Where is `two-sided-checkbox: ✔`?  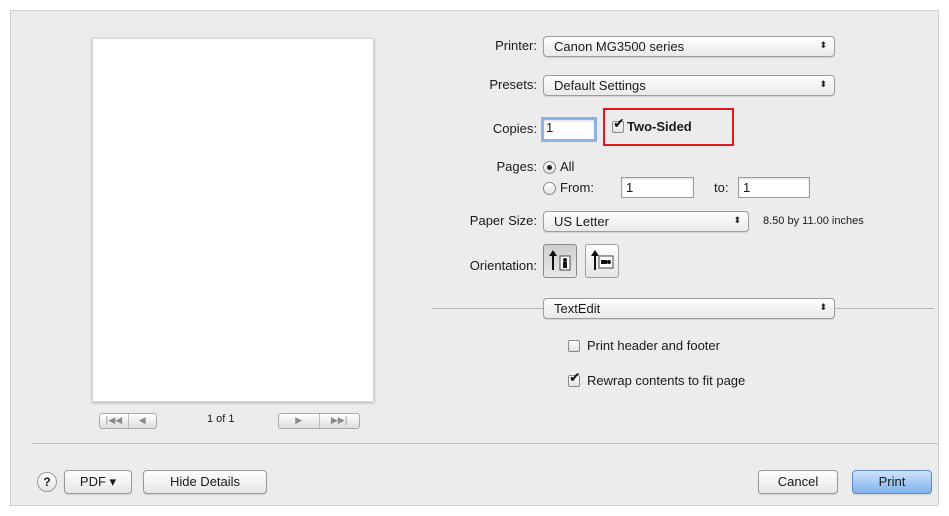 two-sided-checkbox: ✔ is located at coordinates (618, 124).